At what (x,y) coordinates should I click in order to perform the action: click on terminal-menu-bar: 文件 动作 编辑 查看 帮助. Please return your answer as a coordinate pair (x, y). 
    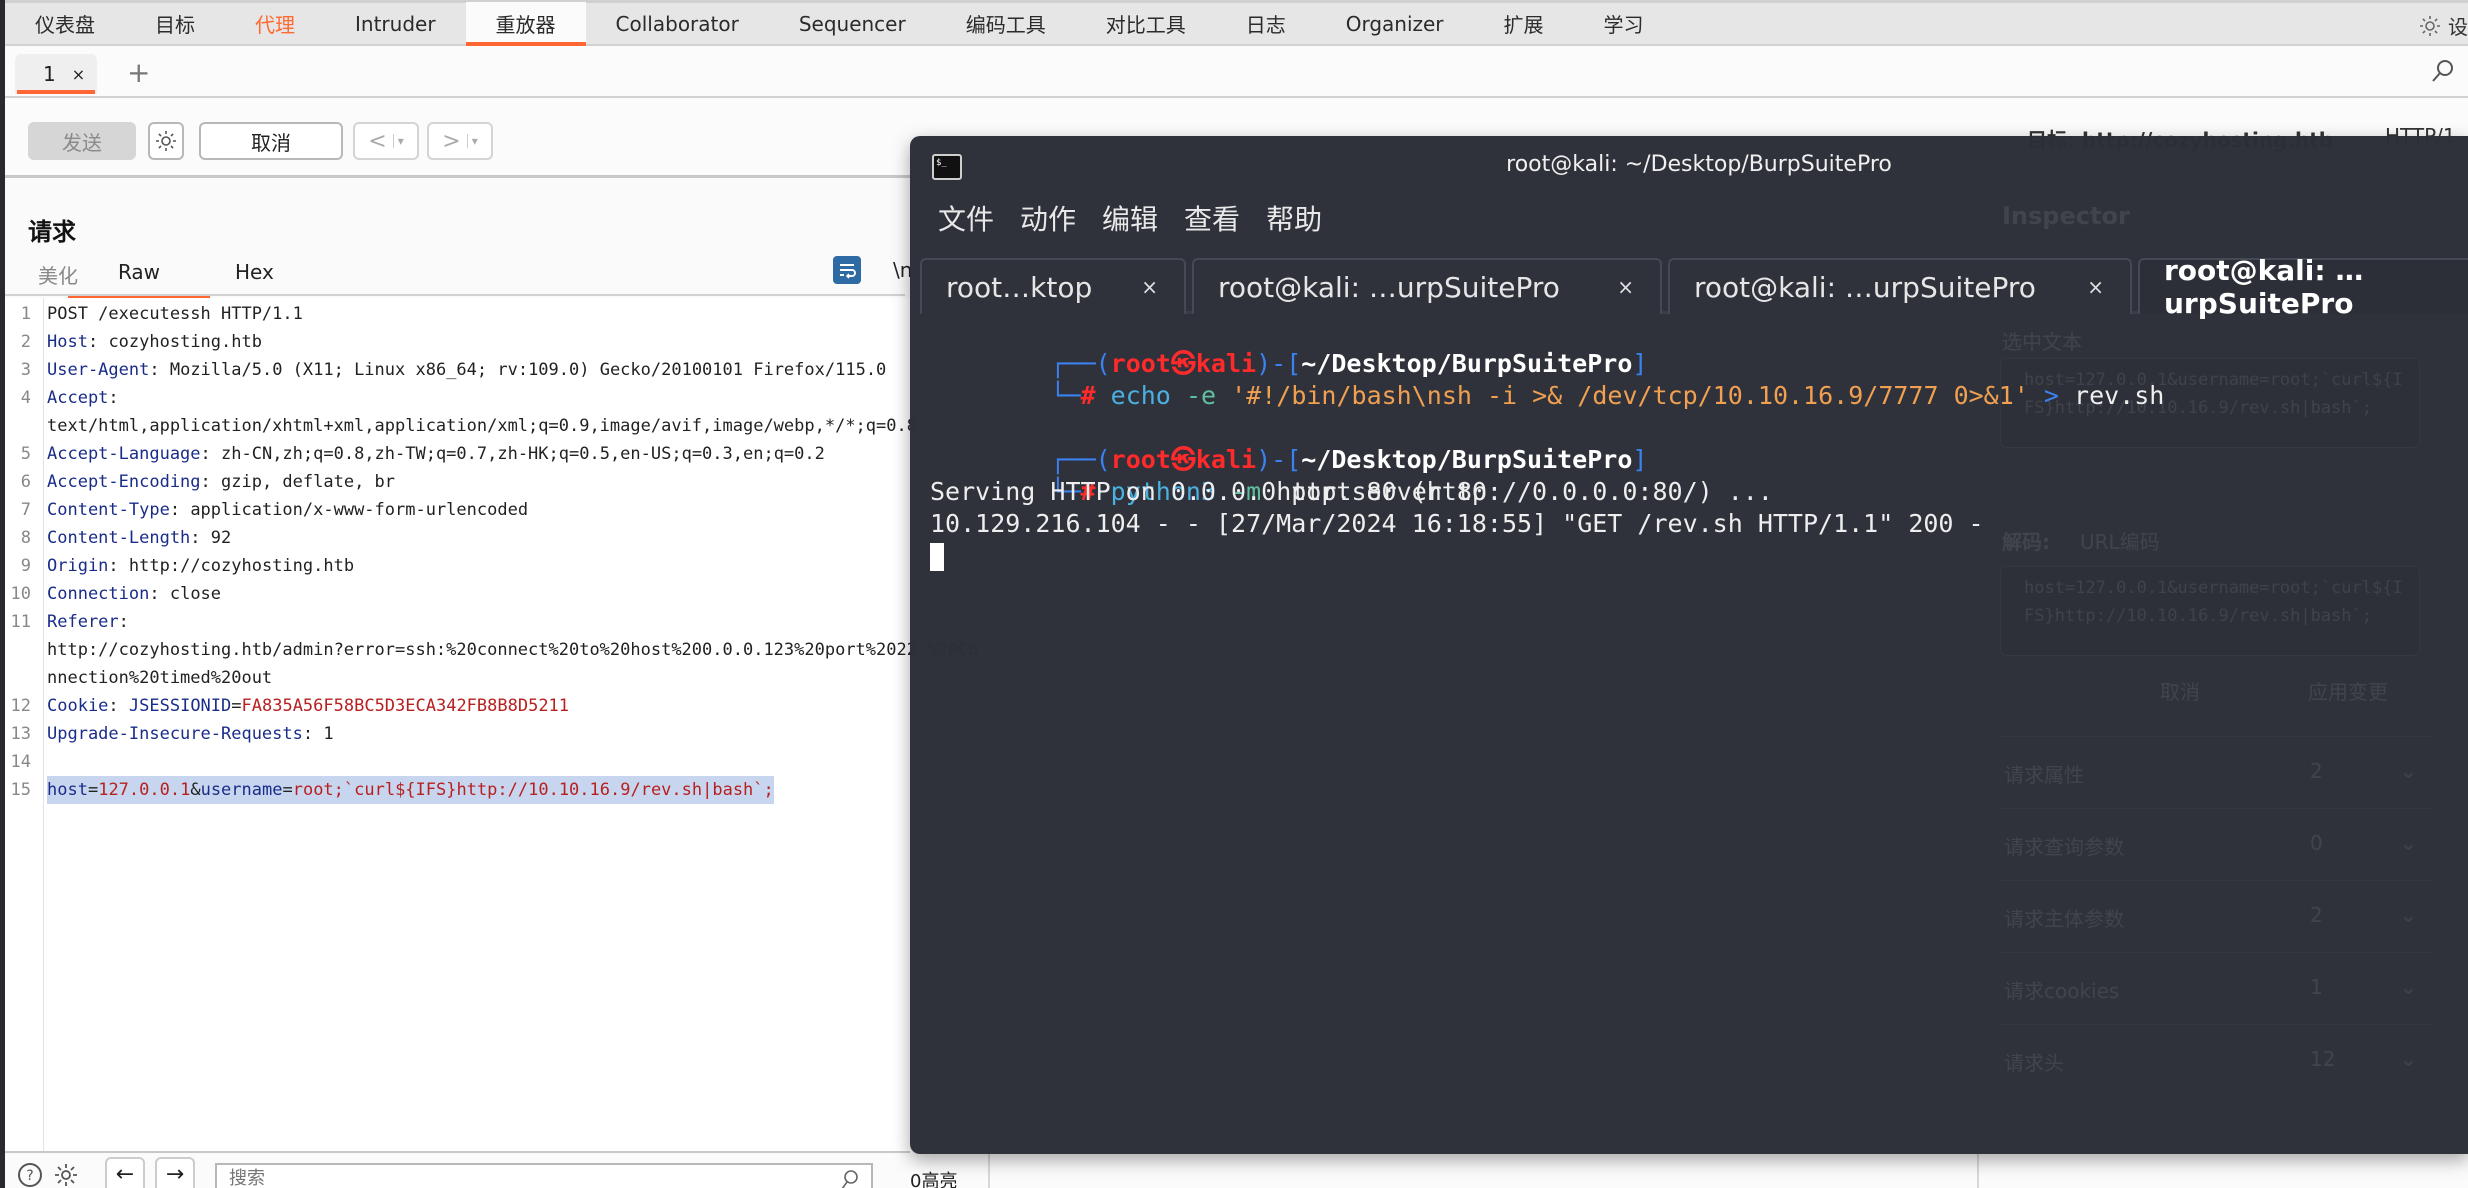
    Looking at the image, I should click on (1130, 218).